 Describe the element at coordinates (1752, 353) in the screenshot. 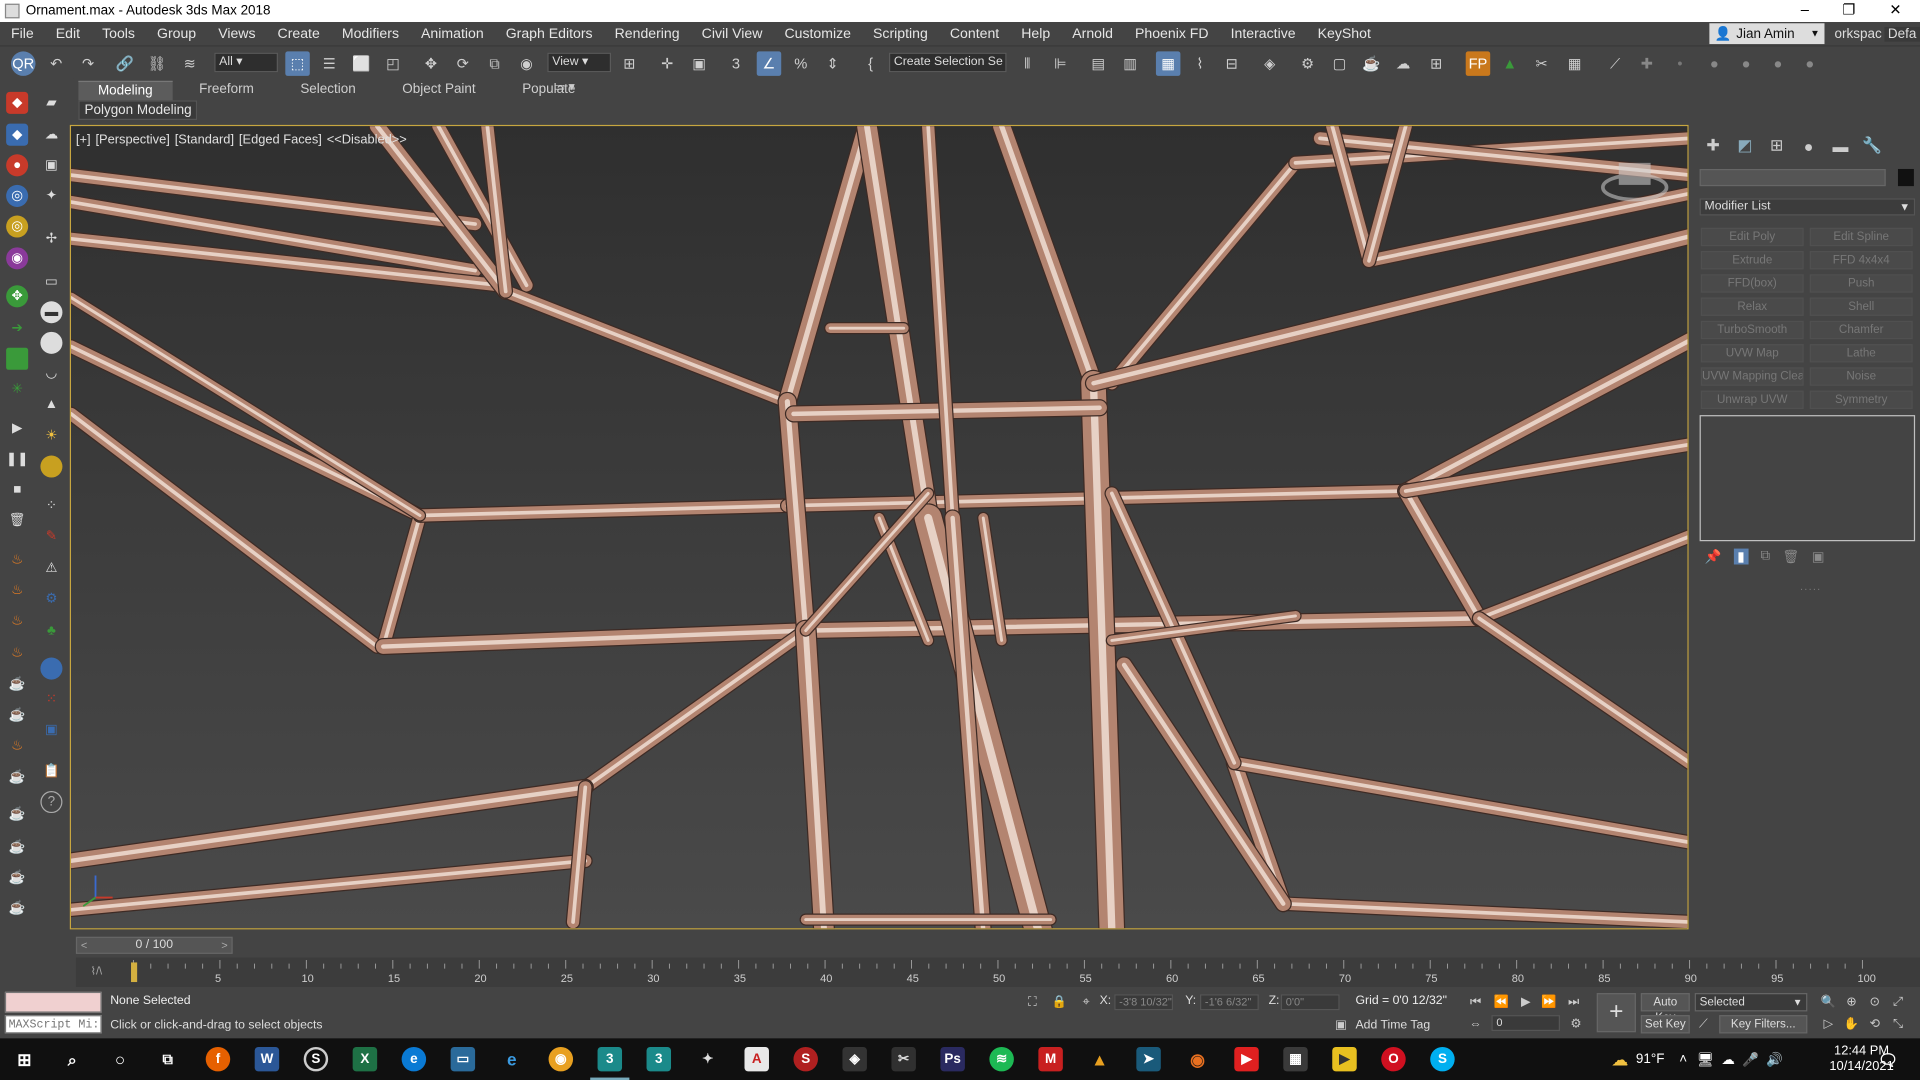

I see `modifier-button-uvw-map: UVW Map` at that location.